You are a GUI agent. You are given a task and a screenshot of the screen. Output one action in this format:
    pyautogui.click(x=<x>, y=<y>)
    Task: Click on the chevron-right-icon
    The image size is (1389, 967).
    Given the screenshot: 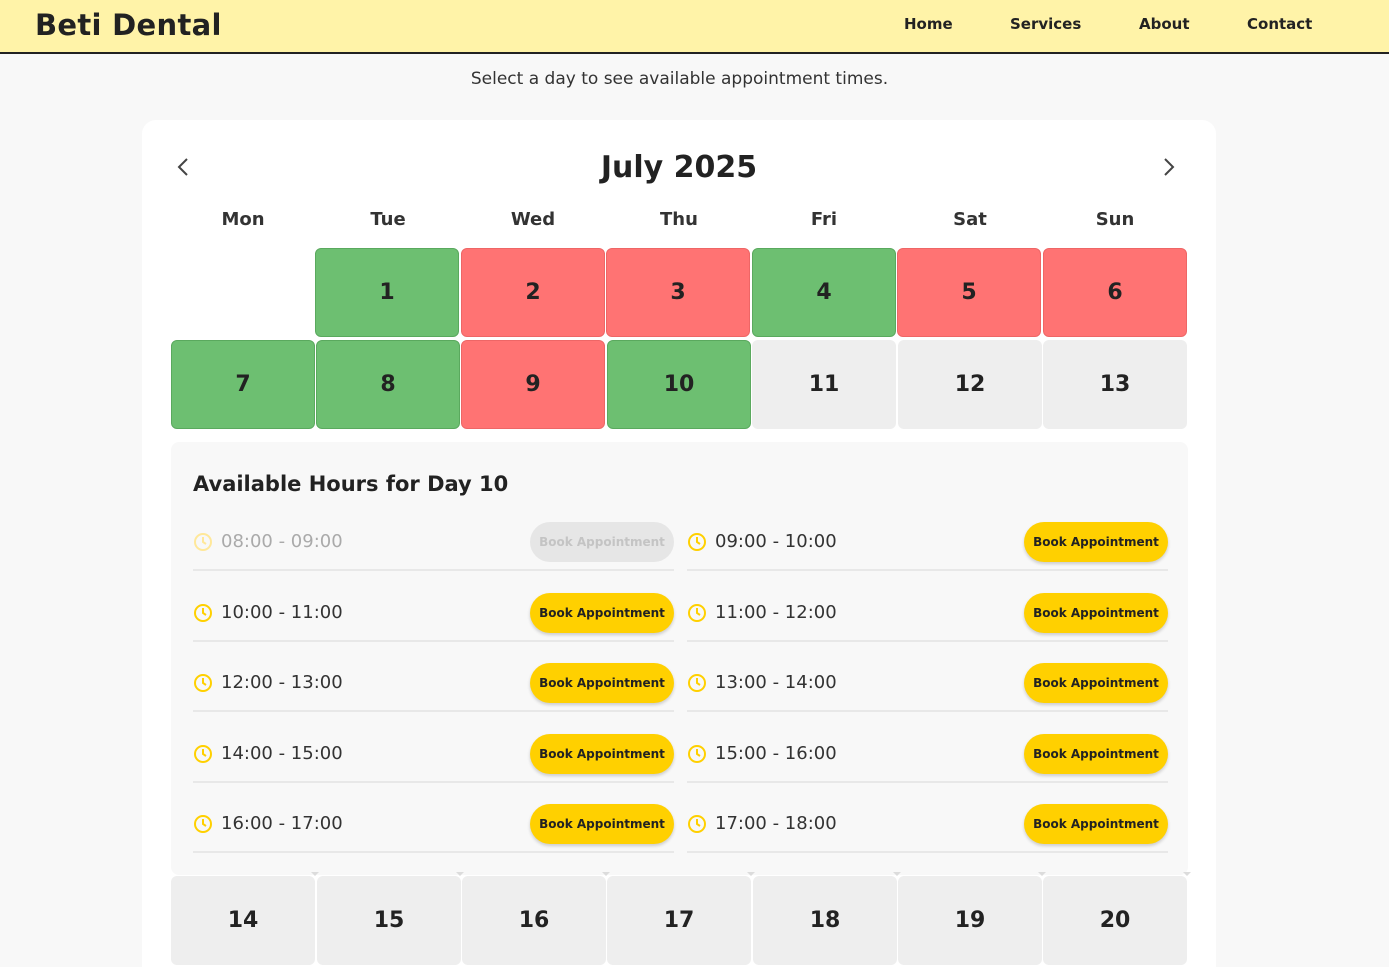 What is the action you would take?
    pyautogui.click(x=1169, y=167)
    